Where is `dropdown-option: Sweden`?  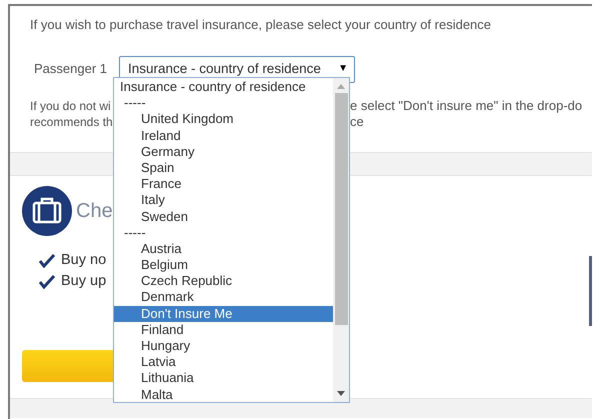 dropdown-option: Sweden is located at coordinates (223, 216).